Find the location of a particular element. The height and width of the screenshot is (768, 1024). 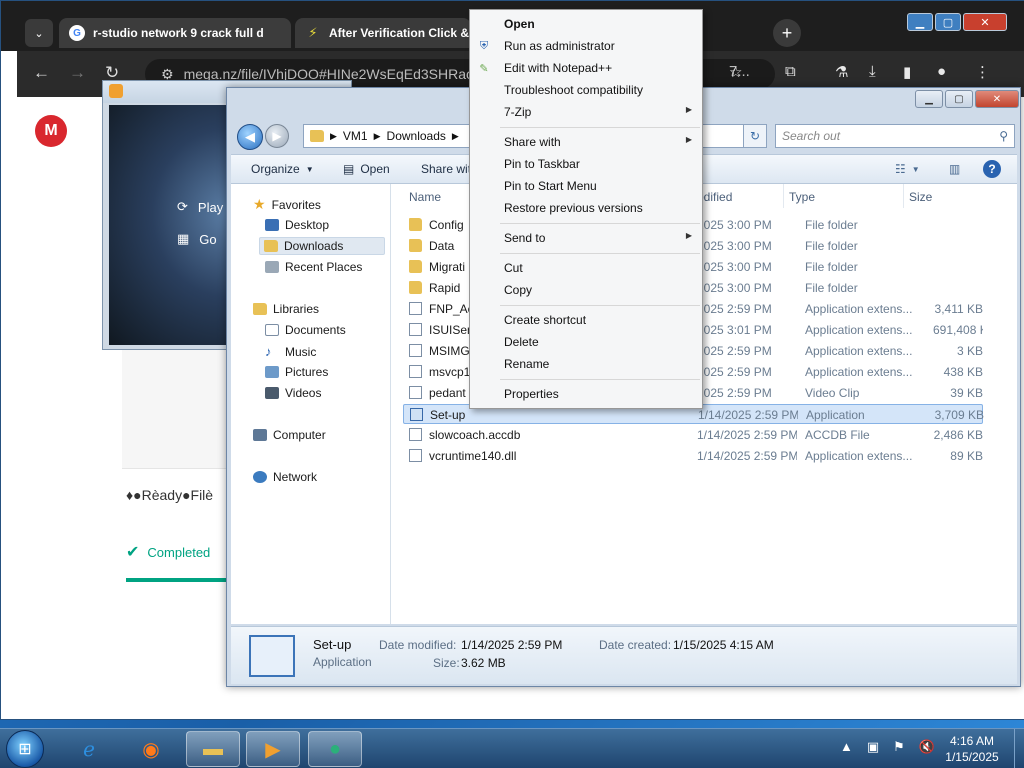

side-panel-icon: ▮ is located at coordinates (907, 72).